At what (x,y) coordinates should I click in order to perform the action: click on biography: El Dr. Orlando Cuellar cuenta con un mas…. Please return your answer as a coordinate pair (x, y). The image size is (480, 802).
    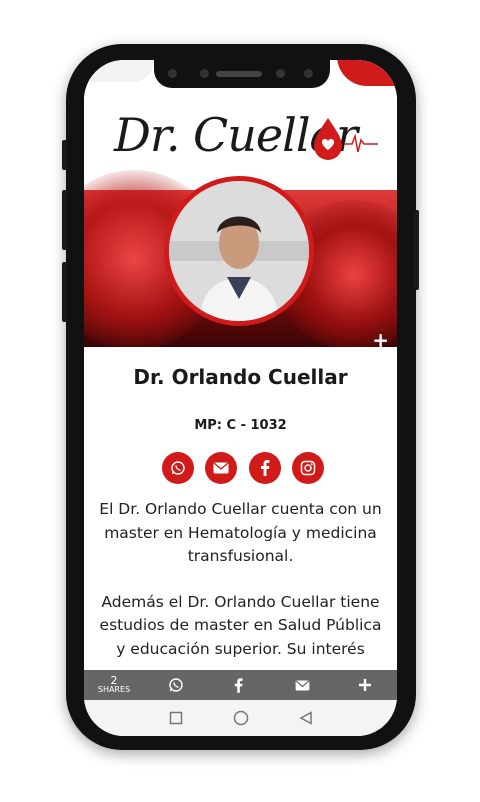
    Looking at the image, I should click on (240, 590).